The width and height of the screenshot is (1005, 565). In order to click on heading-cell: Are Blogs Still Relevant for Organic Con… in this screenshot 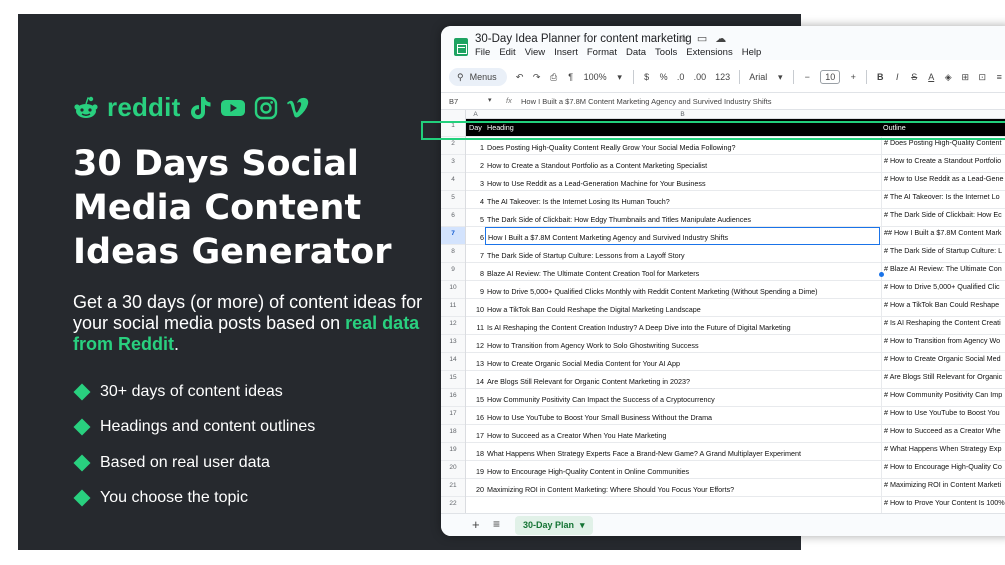, I will do `click(682, 380)`.